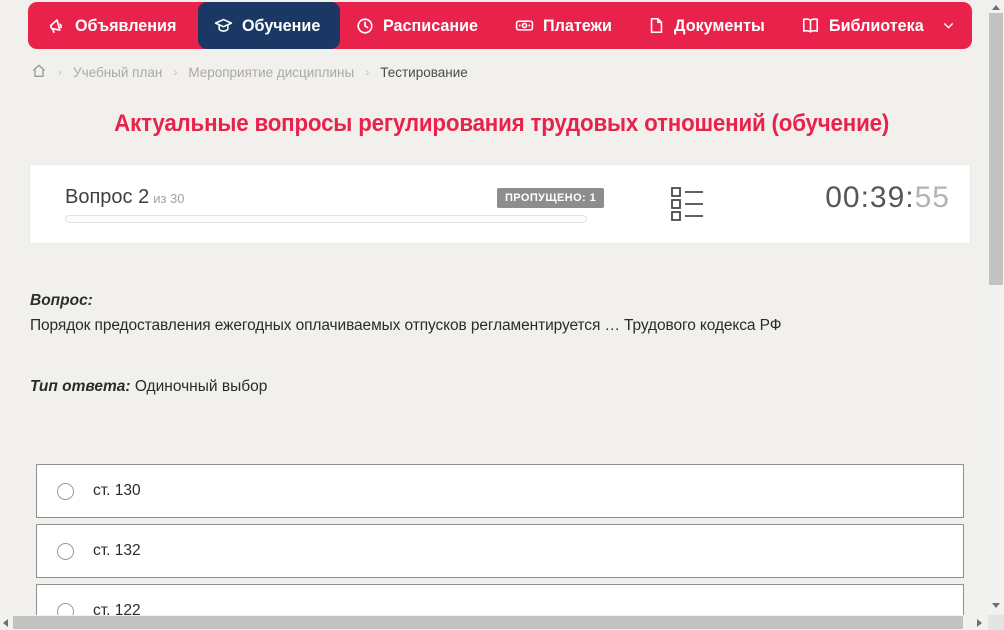  What do you see at coordinates (281, 25) in the screenshot?
I see `nav-item-label: Обучение` at bounding box center [281, 25].